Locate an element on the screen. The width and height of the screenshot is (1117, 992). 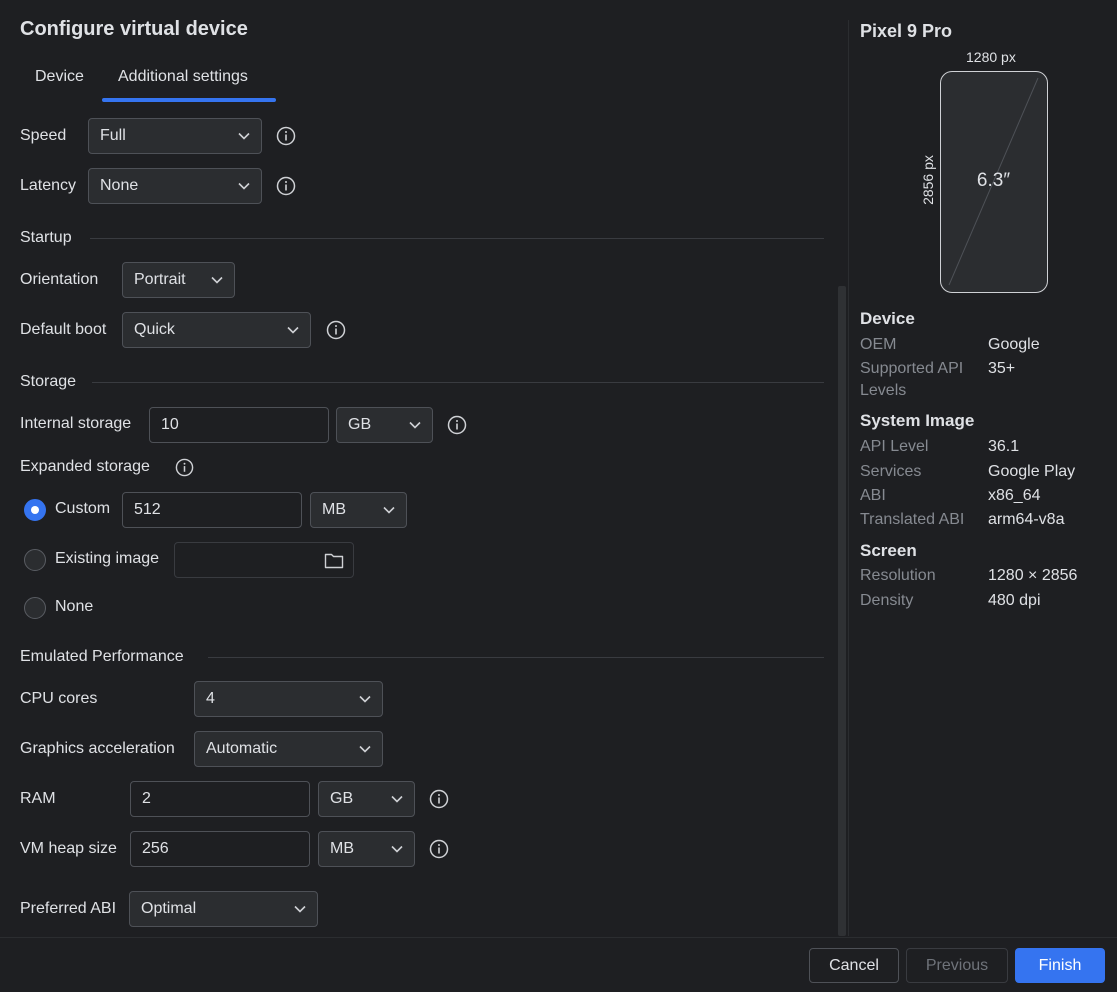
density-key: Density is located at coordinates (887, 600).